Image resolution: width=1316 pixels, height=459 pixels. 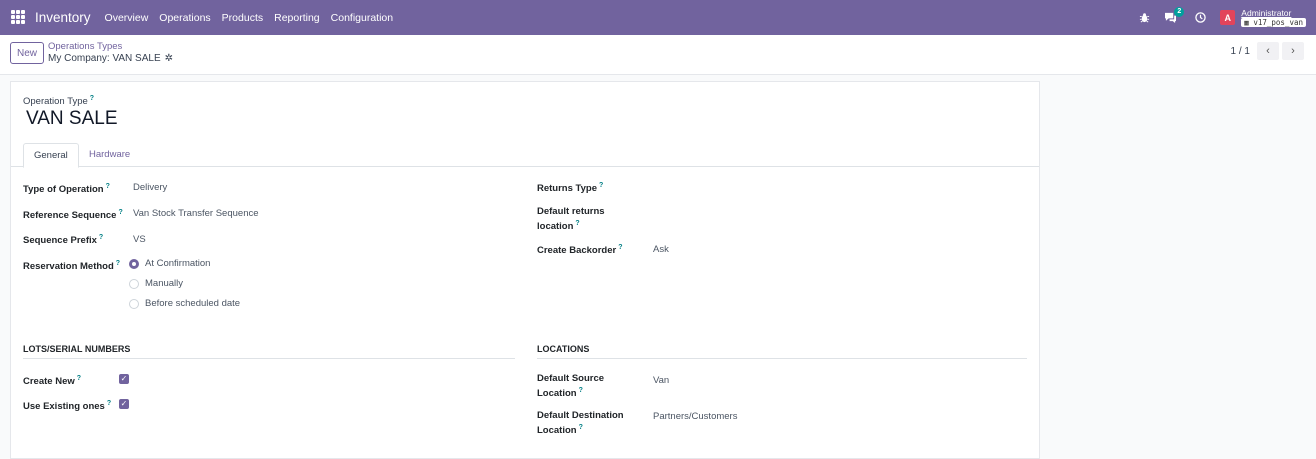 What do you see at coordinates (169, 263) in the screenshot?
I see `radio-at-confirmation: At Confirmation` at bounding box center [169, 263].